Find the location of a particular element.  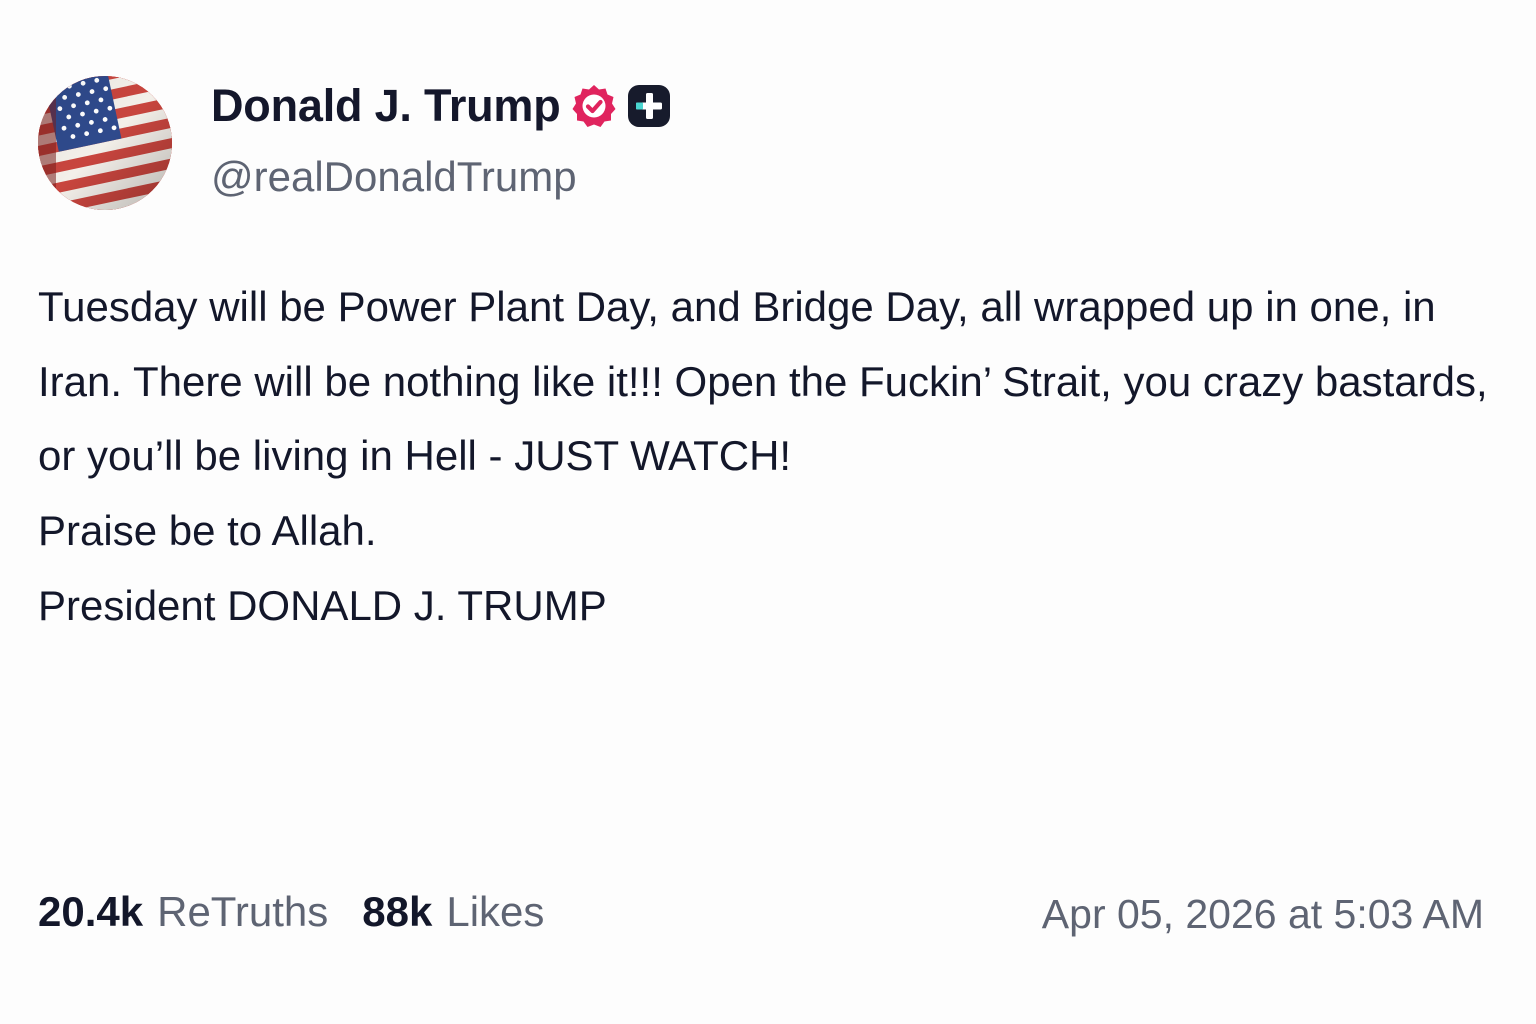

american-flag-avatar-icon is located at coordinates (105, 143).